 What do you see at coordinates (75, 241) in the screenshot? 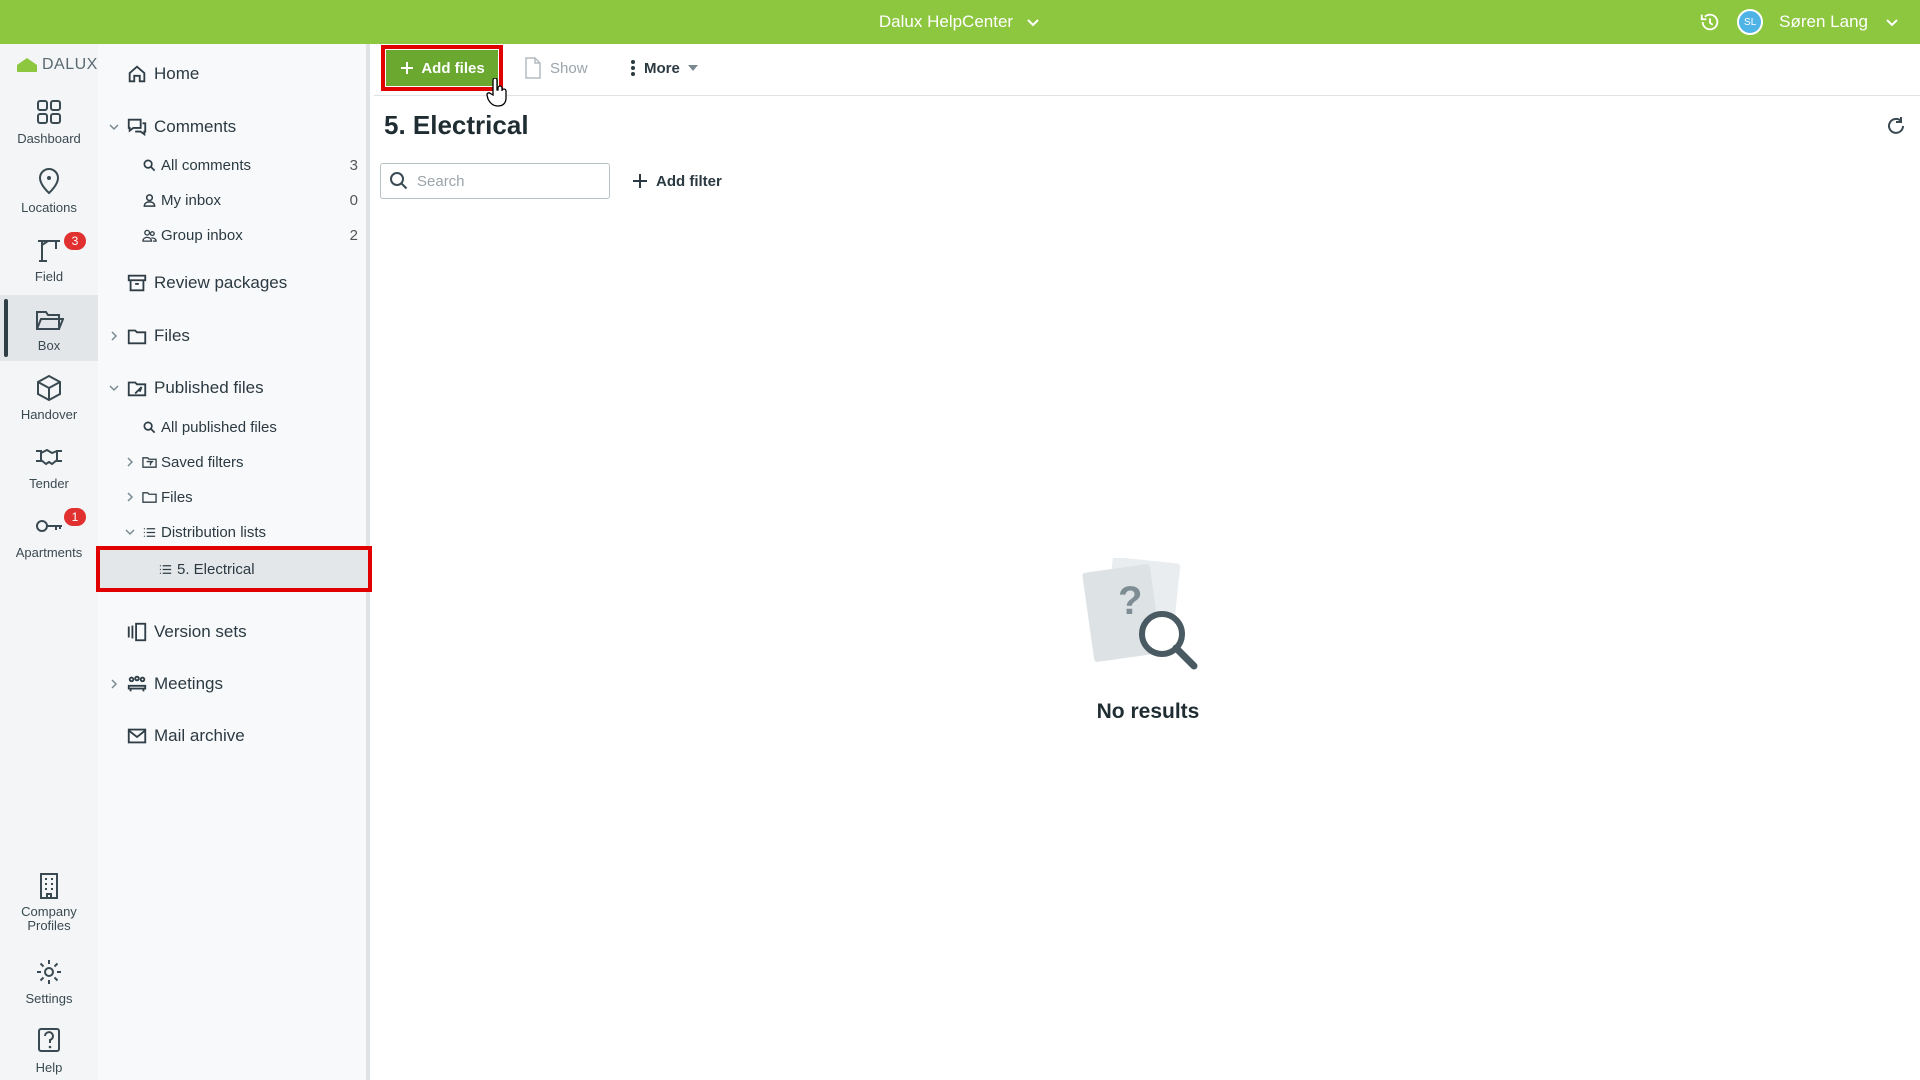
I see `notification-badge: 3` at bounding box center [75, 241].